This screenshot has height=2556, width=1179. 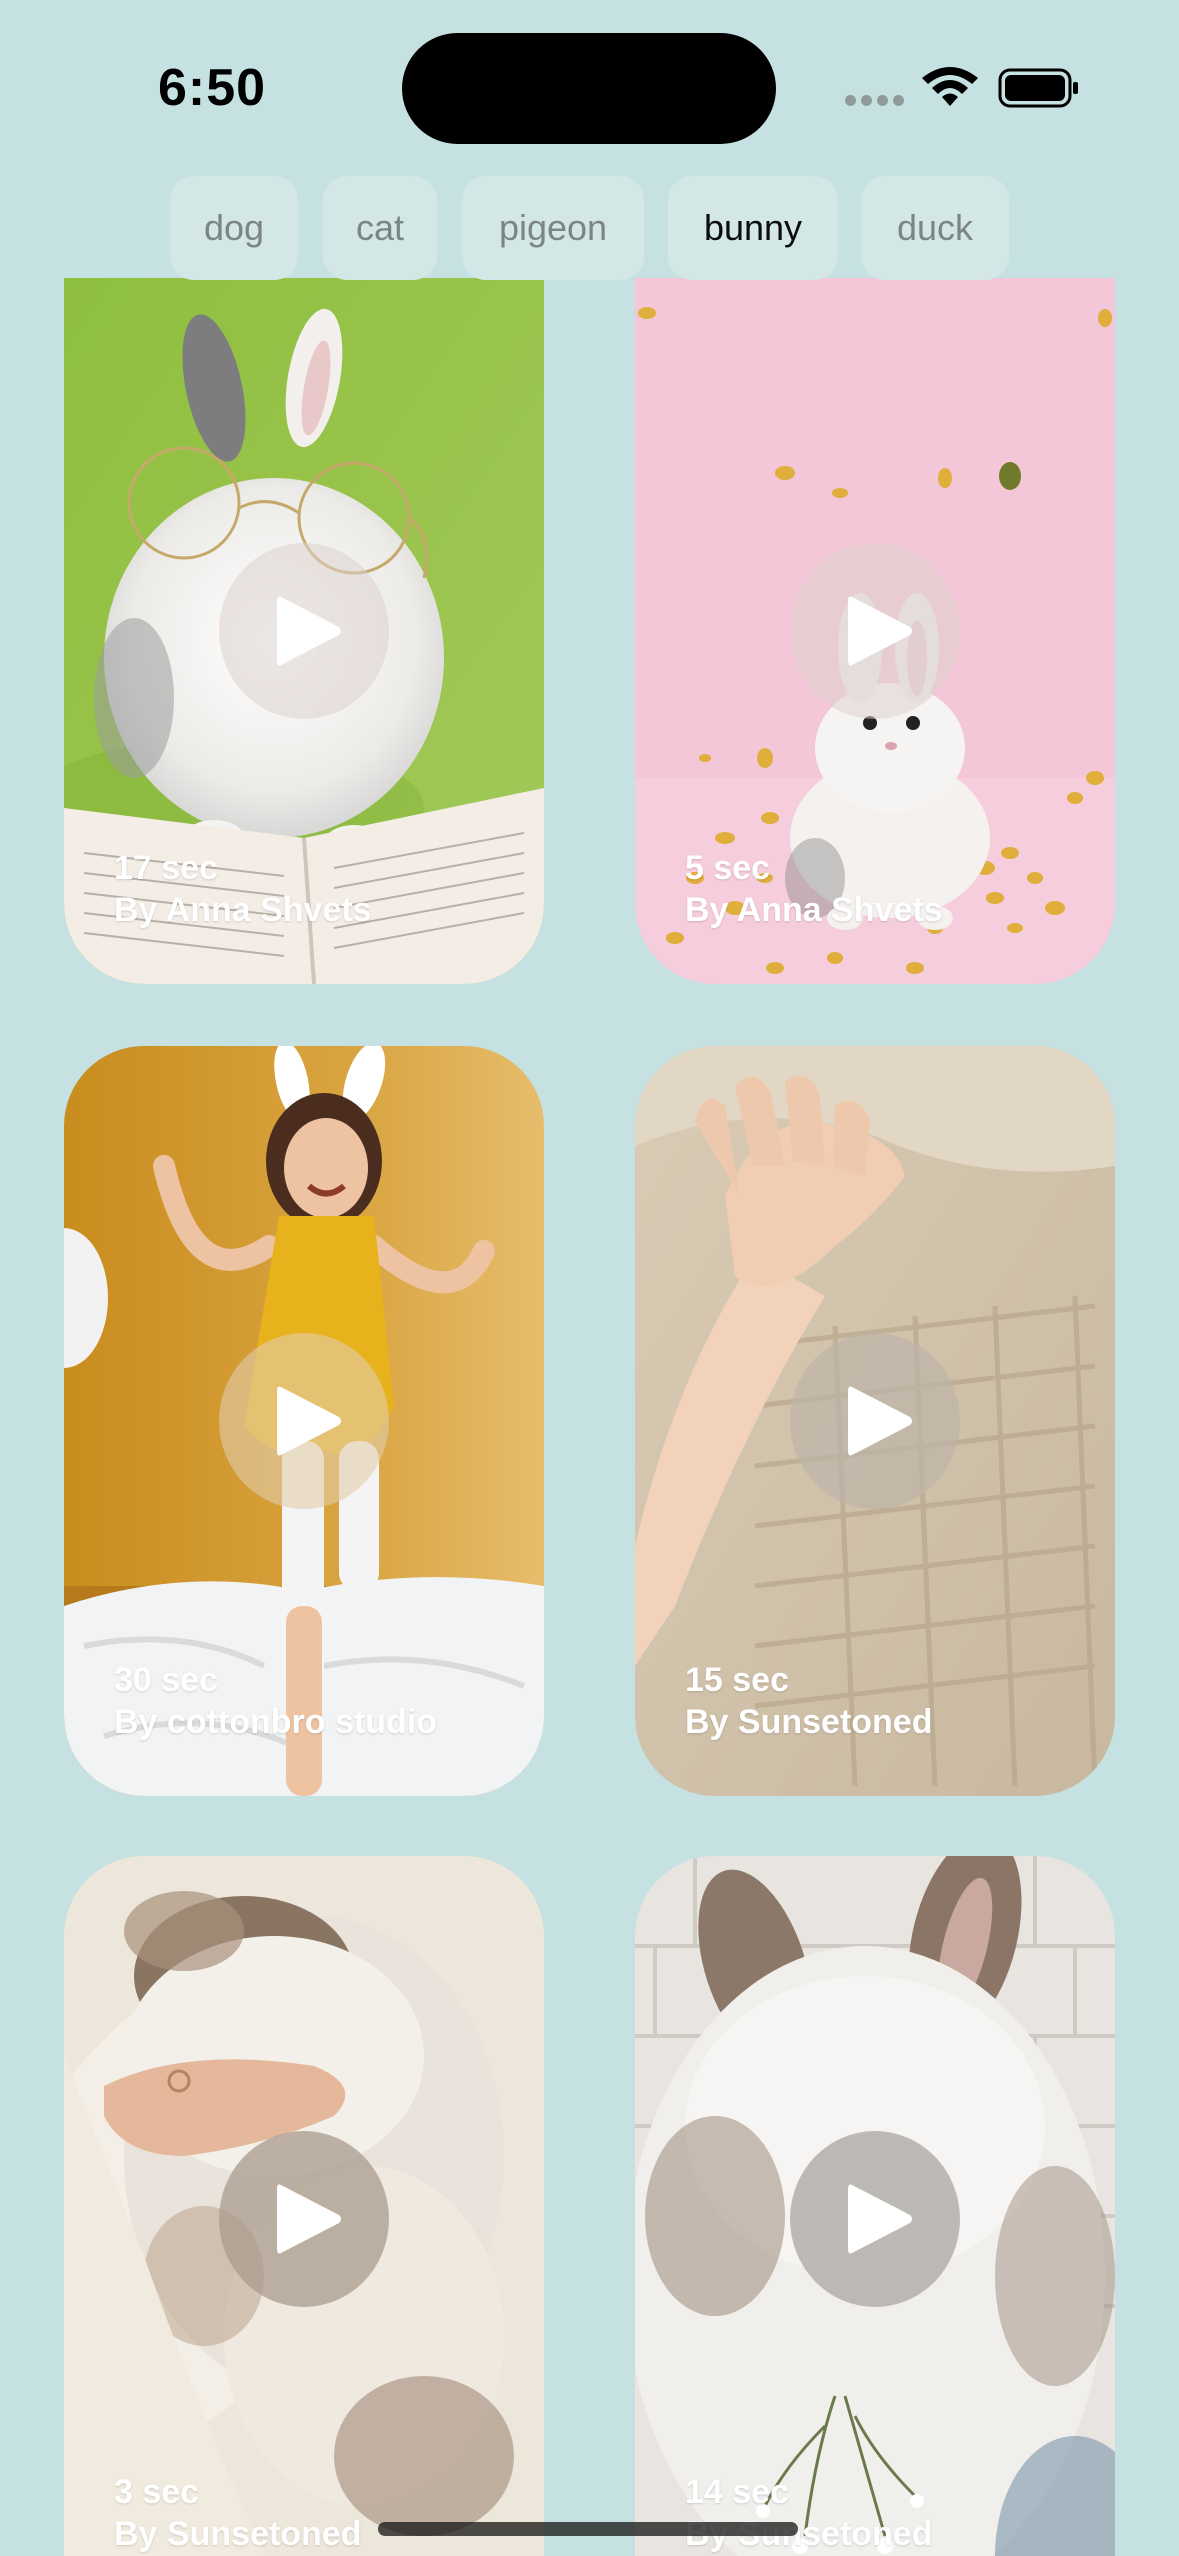 I want to click on status-bar: 6:50, so click(x=589, y=90).